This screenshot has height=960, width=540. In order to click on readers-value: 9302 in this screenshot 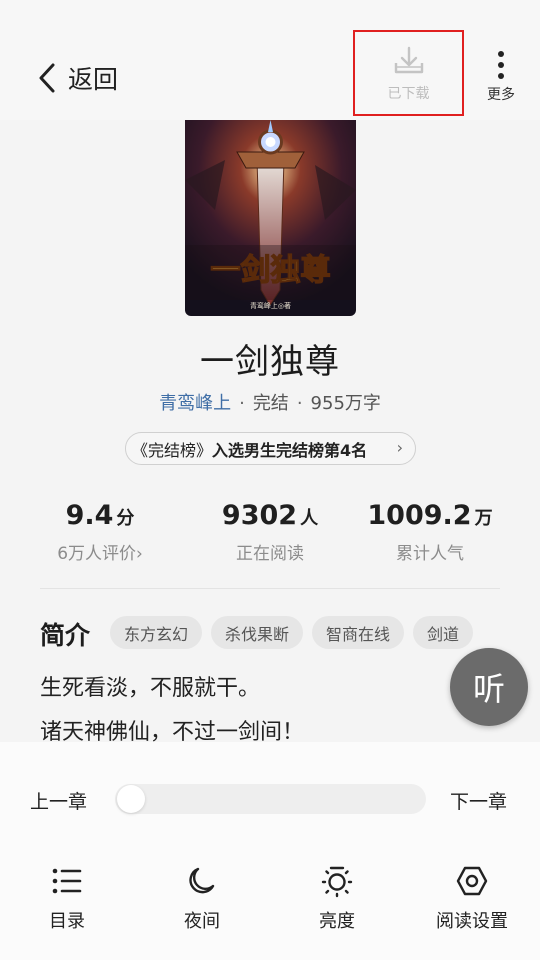, I will do `click(259, 515)`.